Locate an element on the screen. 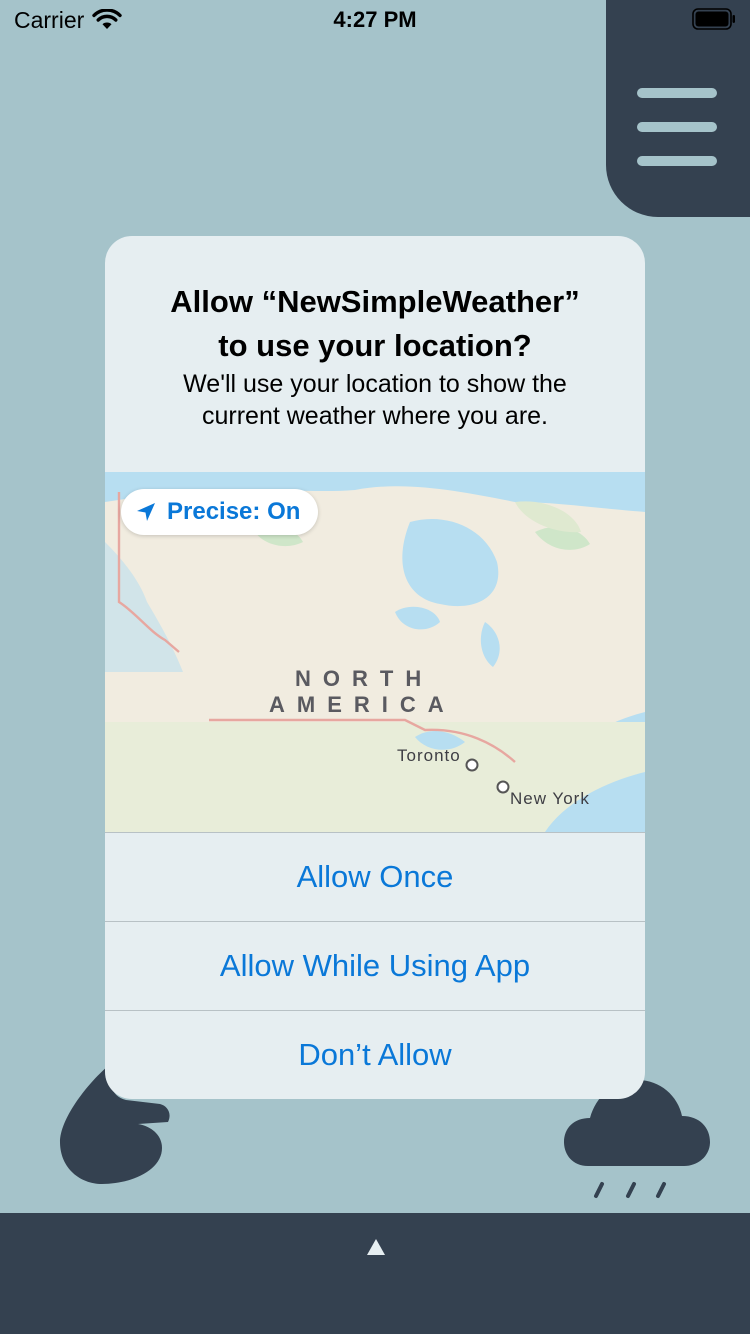 This screenshot has width=750, height=1334. precise-label: Precise: On is located at coordinates (234, 511).